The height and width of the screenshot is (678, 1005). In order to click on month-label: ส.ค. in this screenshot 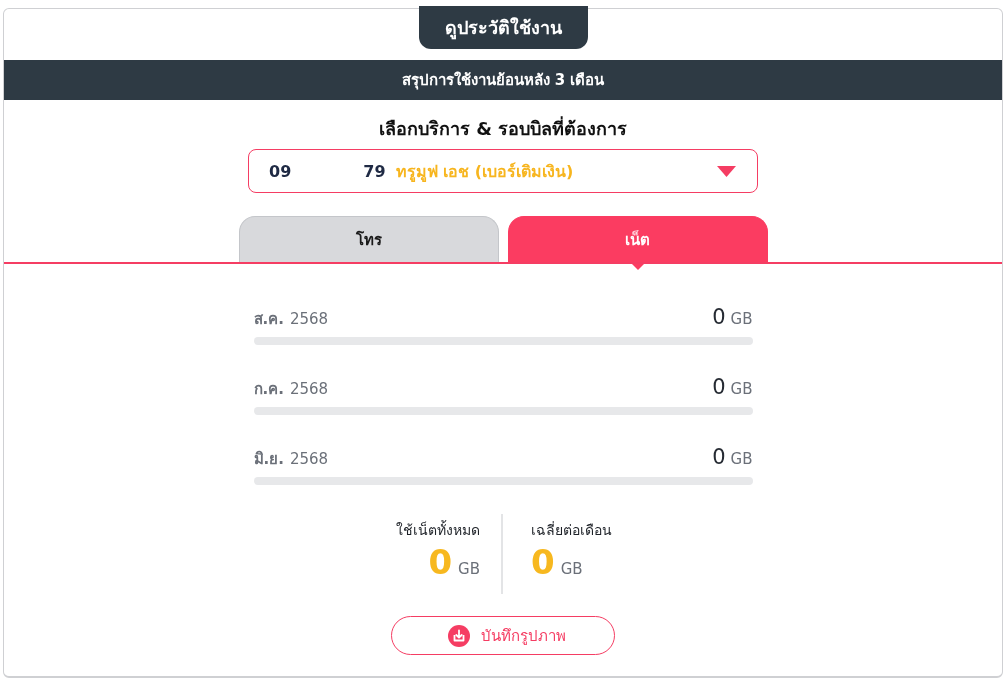, I will do `click(268, 319)`.